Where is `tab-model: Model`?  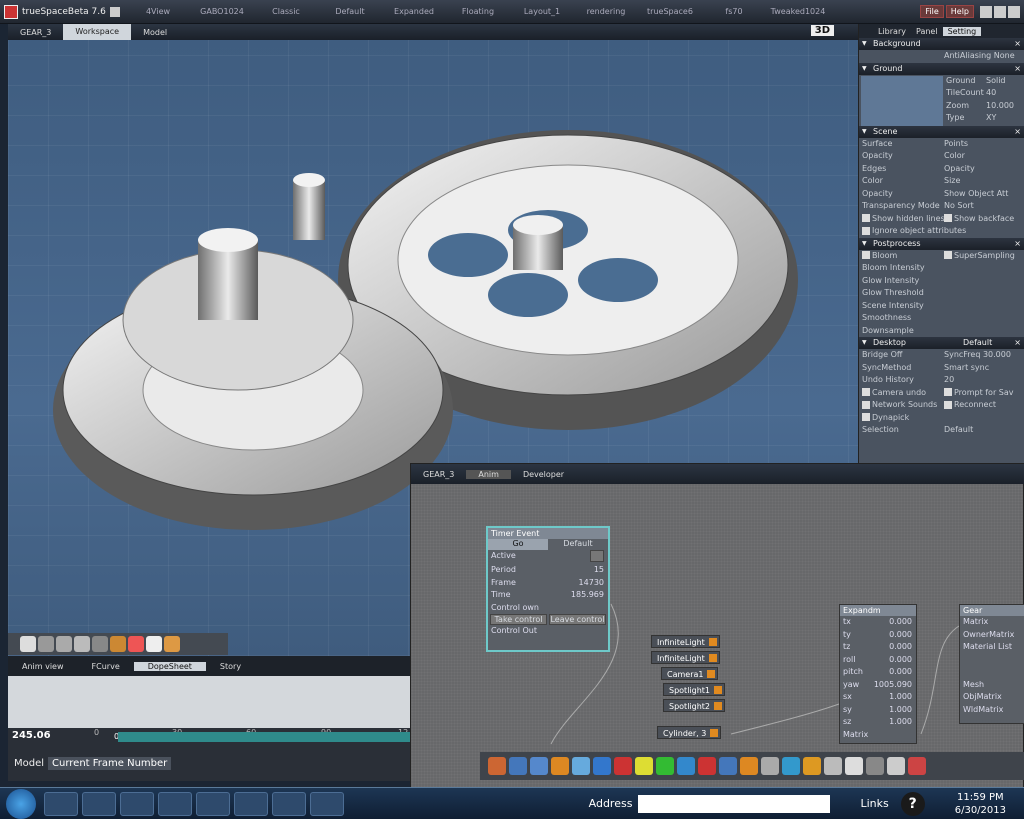
tab-model: Model is located at coordinates (155, 32).